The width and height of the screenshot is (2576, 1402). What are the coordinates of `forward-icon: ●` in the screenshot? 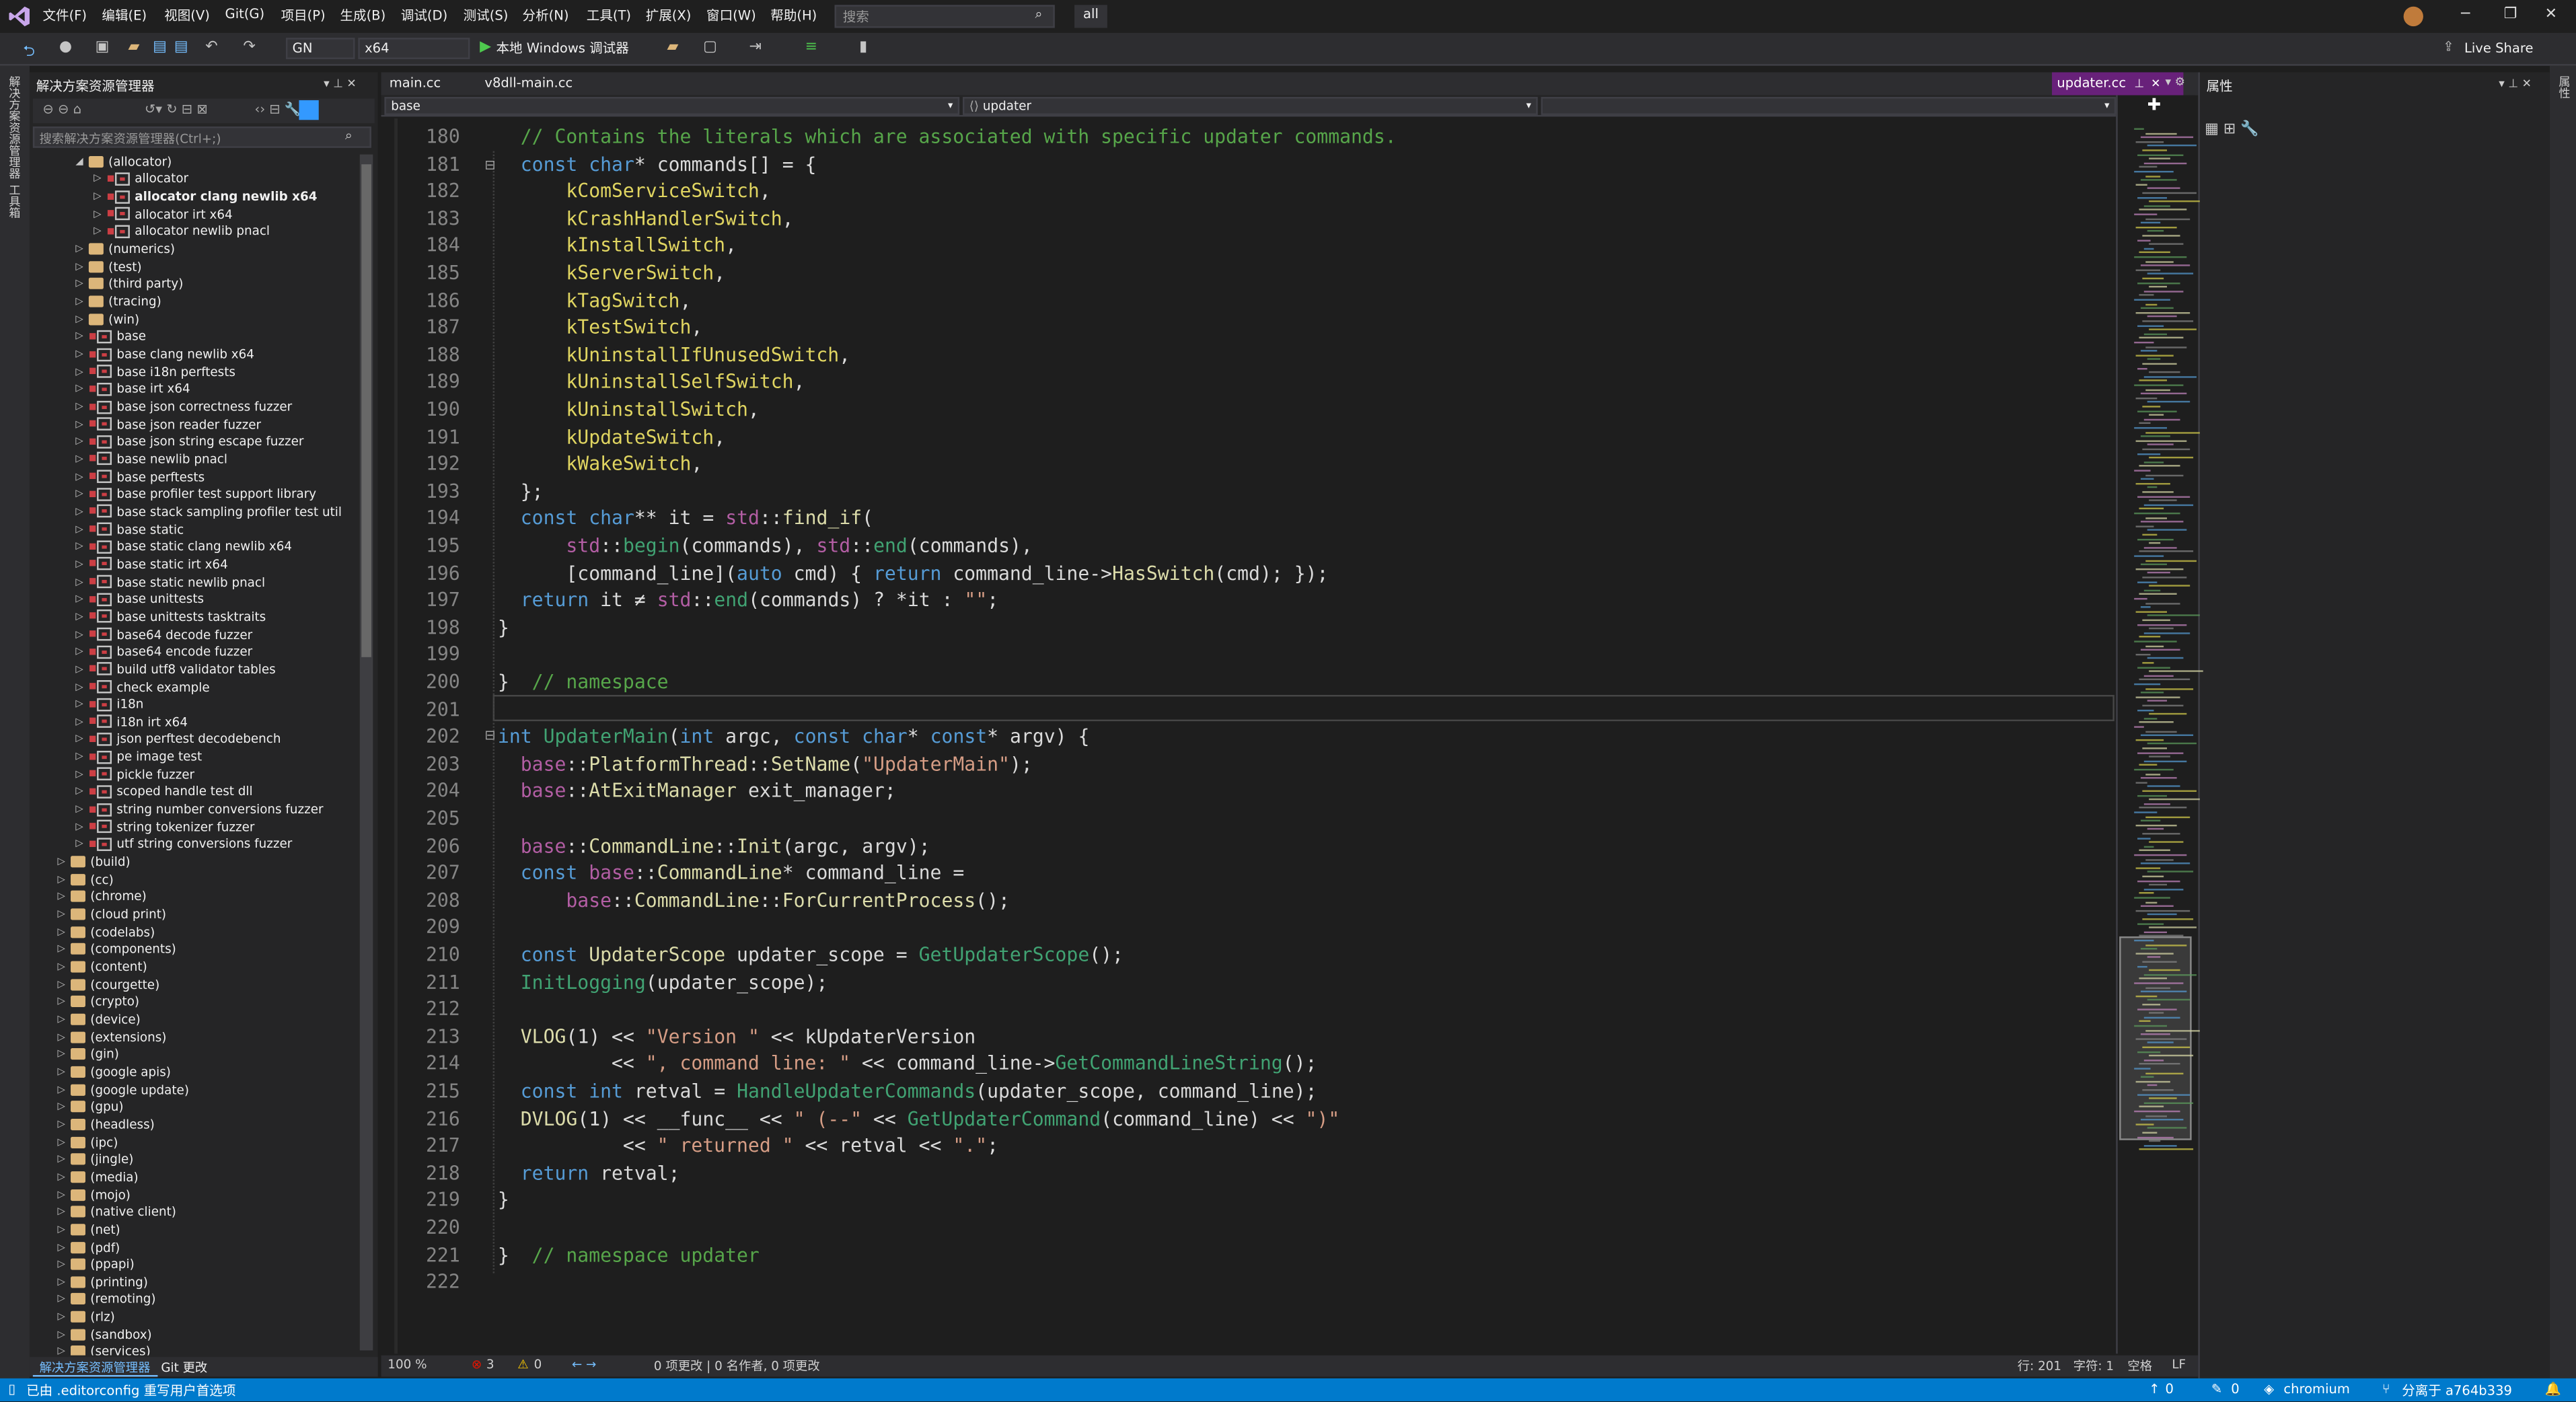 It's located at (65, 48).